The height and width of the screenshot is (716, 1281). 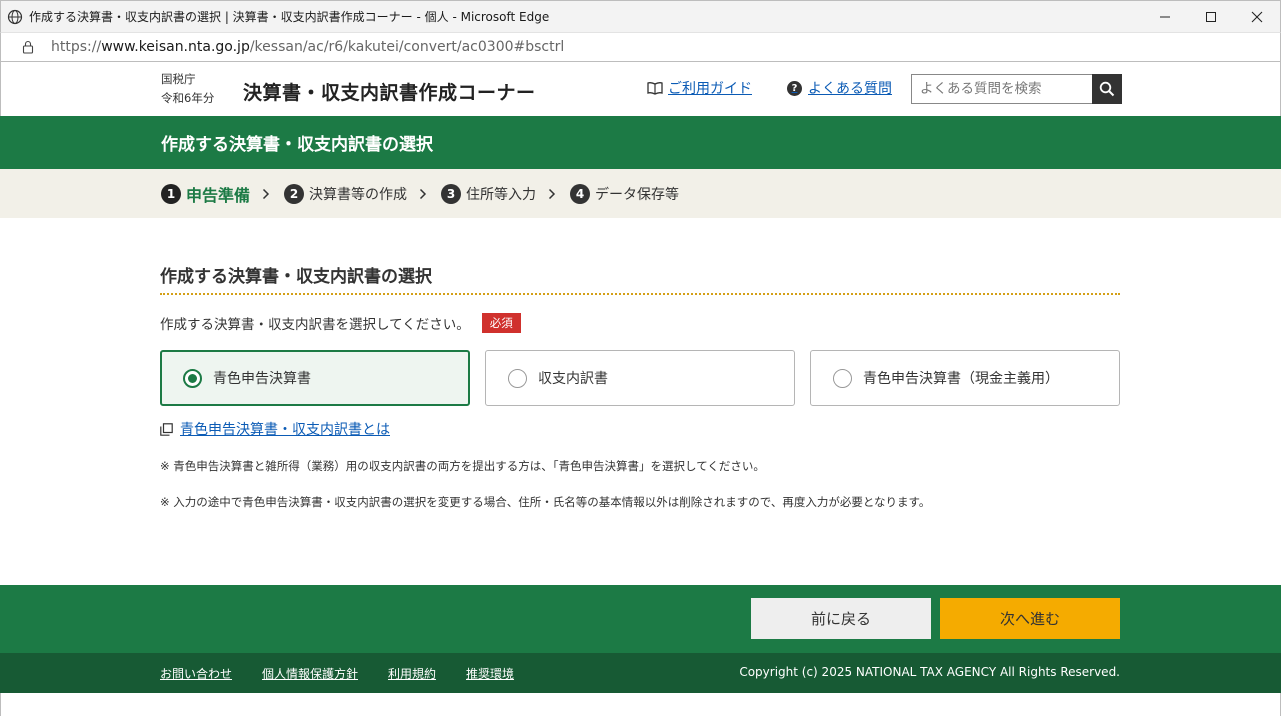 What do you see at coordinates (188, 98) in the screenshot?
I see `tax-year: 令和6年分` at bounding box center [188, 98].